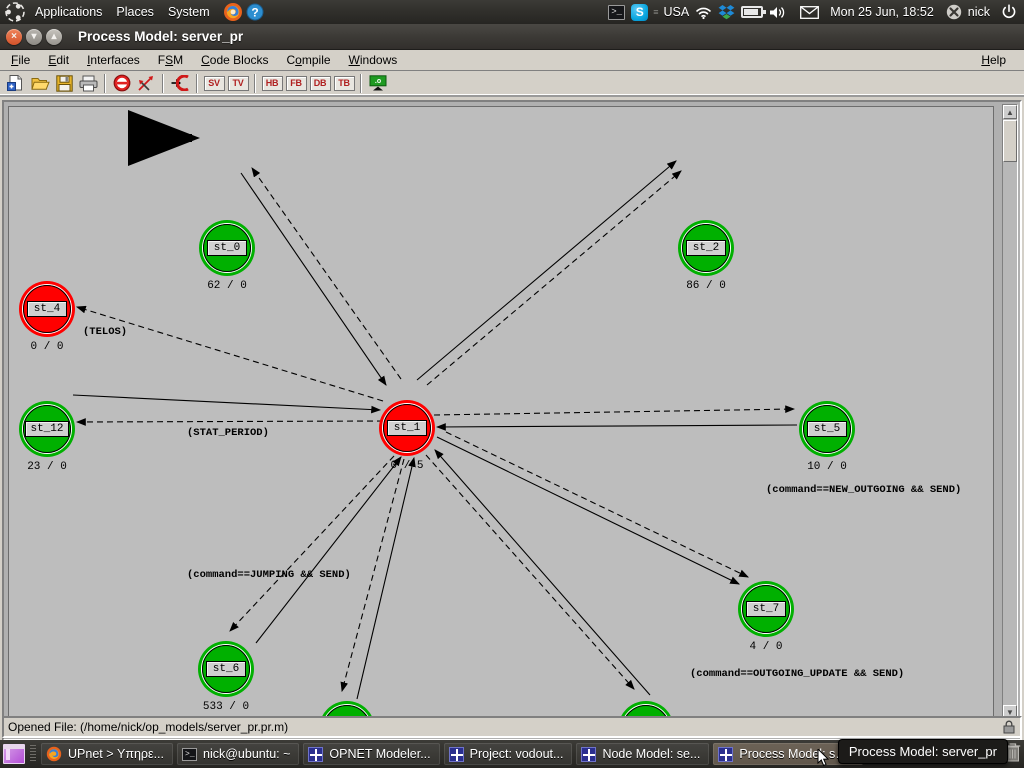 The height and width of the screenshot is (768, 1024). Describe the element at coordinates (47, 347) in the screenshot. I see `state-counts: 0 / 0` at that location.